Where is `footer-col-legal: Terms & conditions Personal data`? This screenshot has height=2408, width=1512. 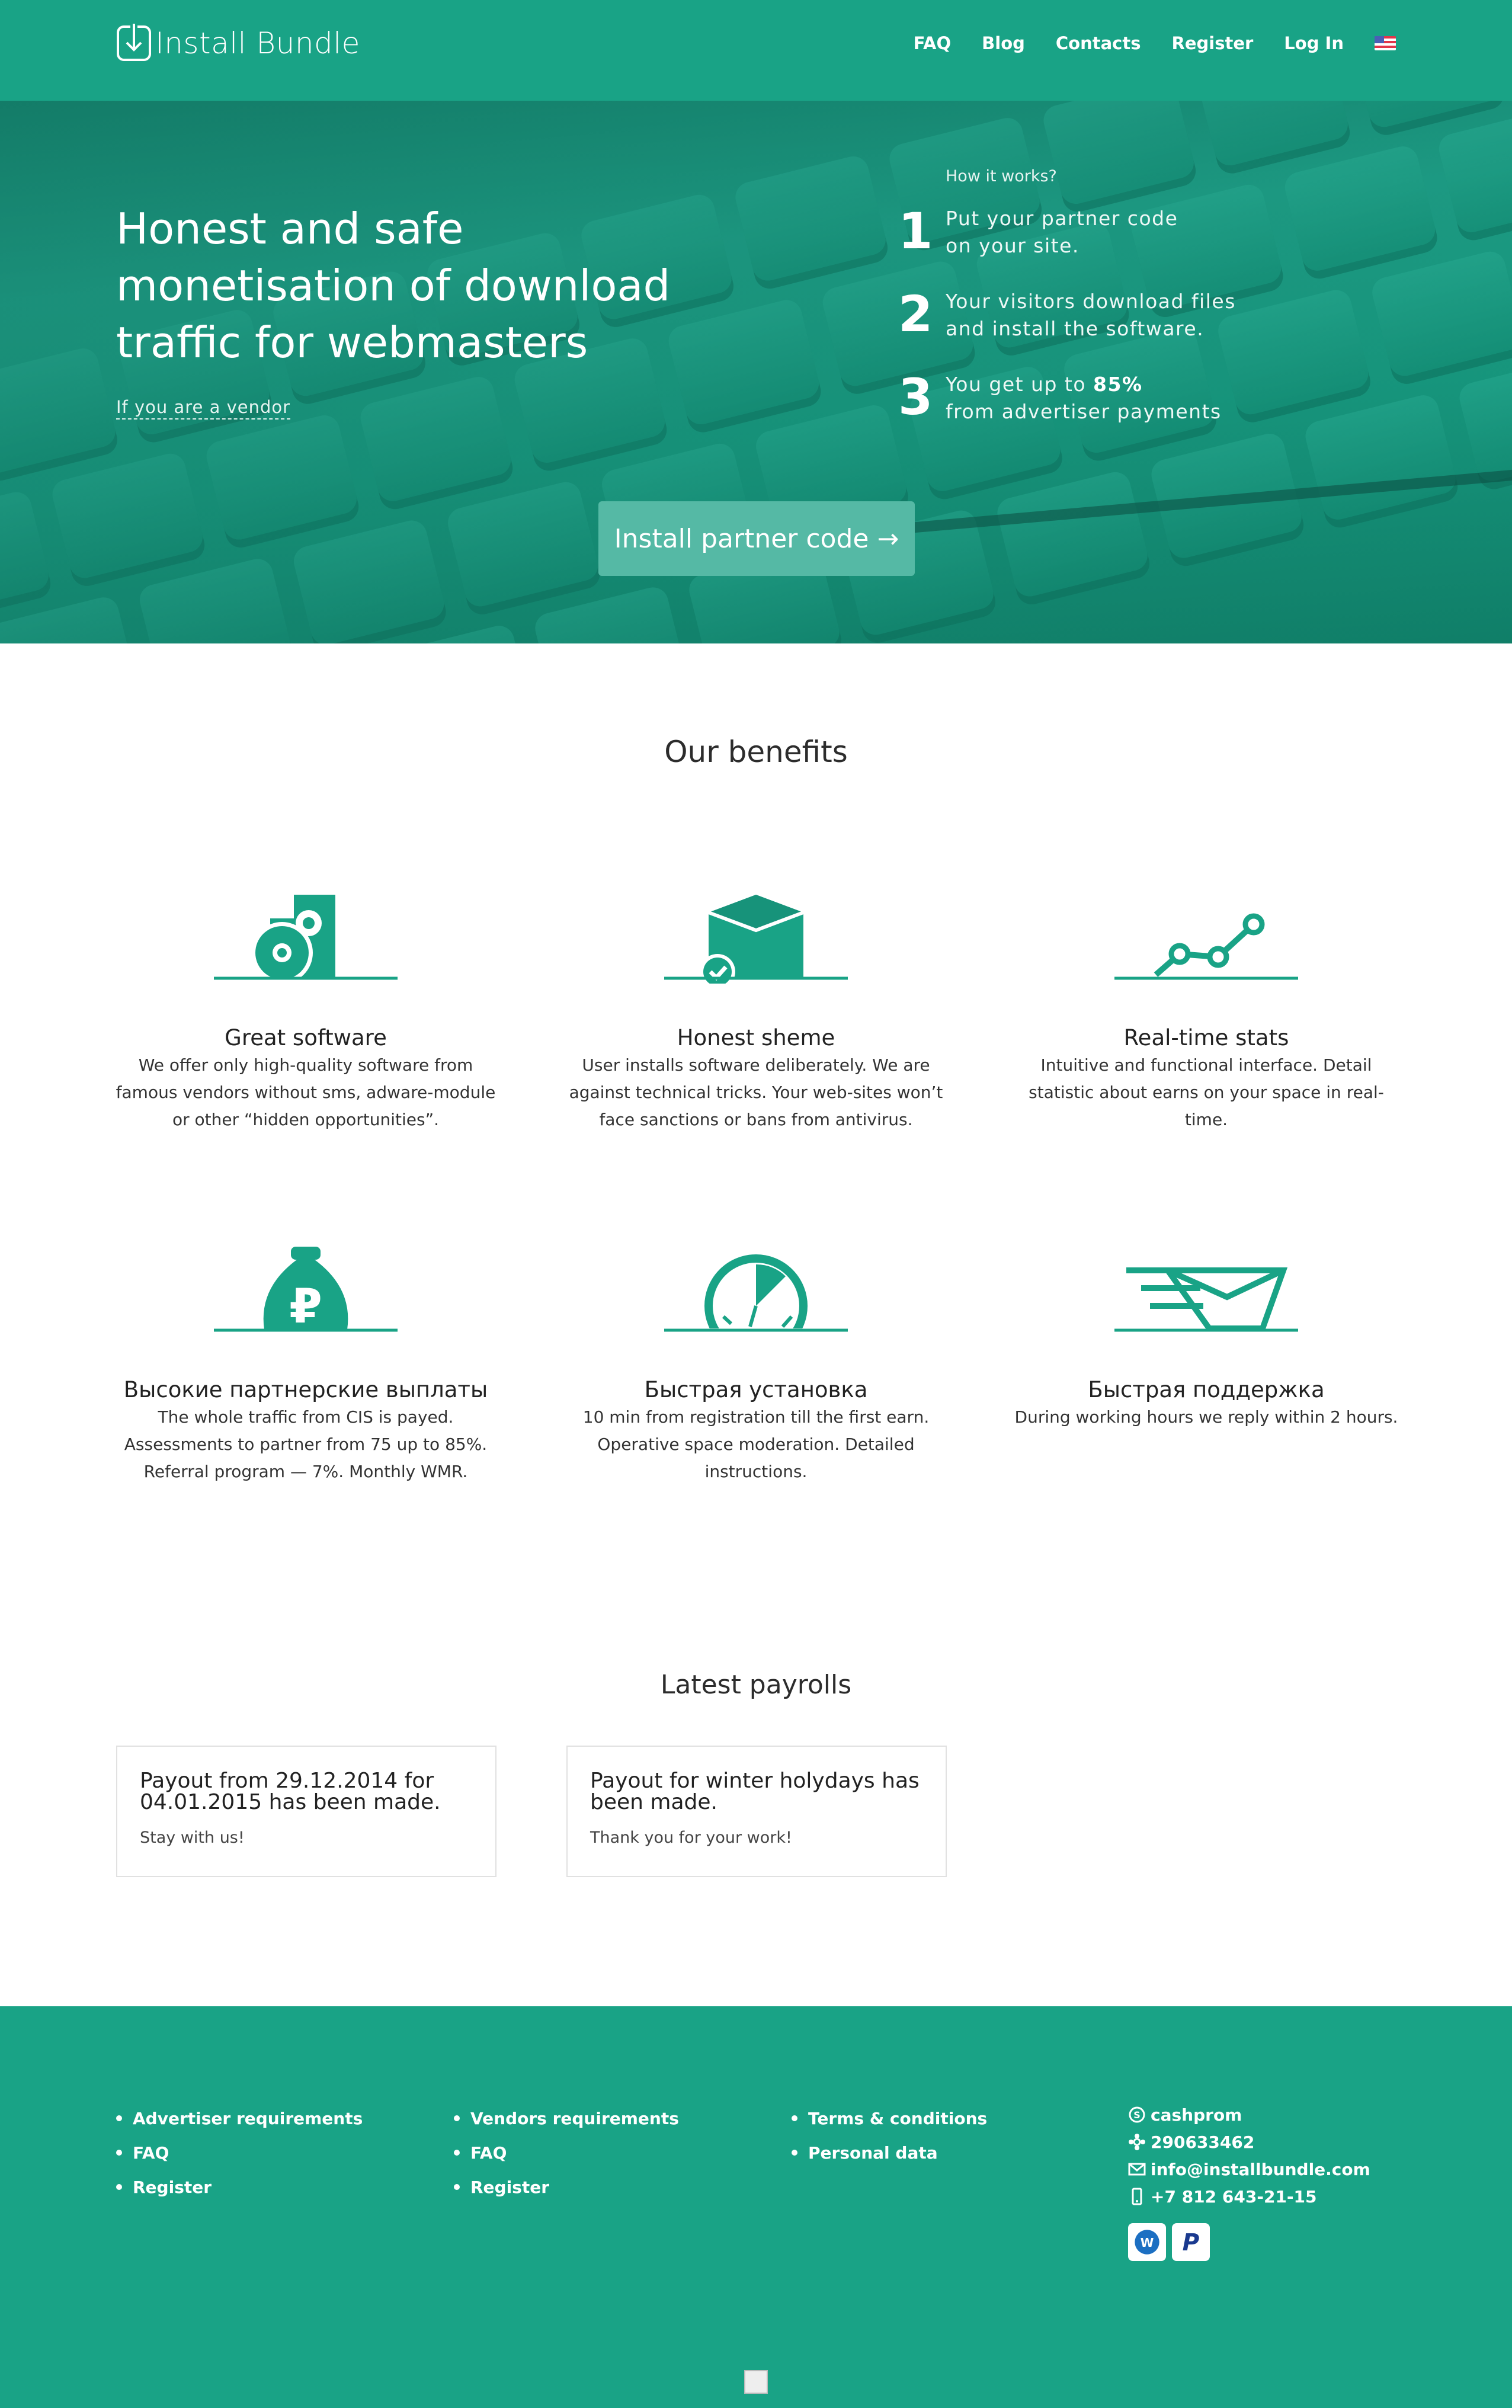 footer-col-legal: Terms & conditions Personal data is located at coordinates (889, 2135).